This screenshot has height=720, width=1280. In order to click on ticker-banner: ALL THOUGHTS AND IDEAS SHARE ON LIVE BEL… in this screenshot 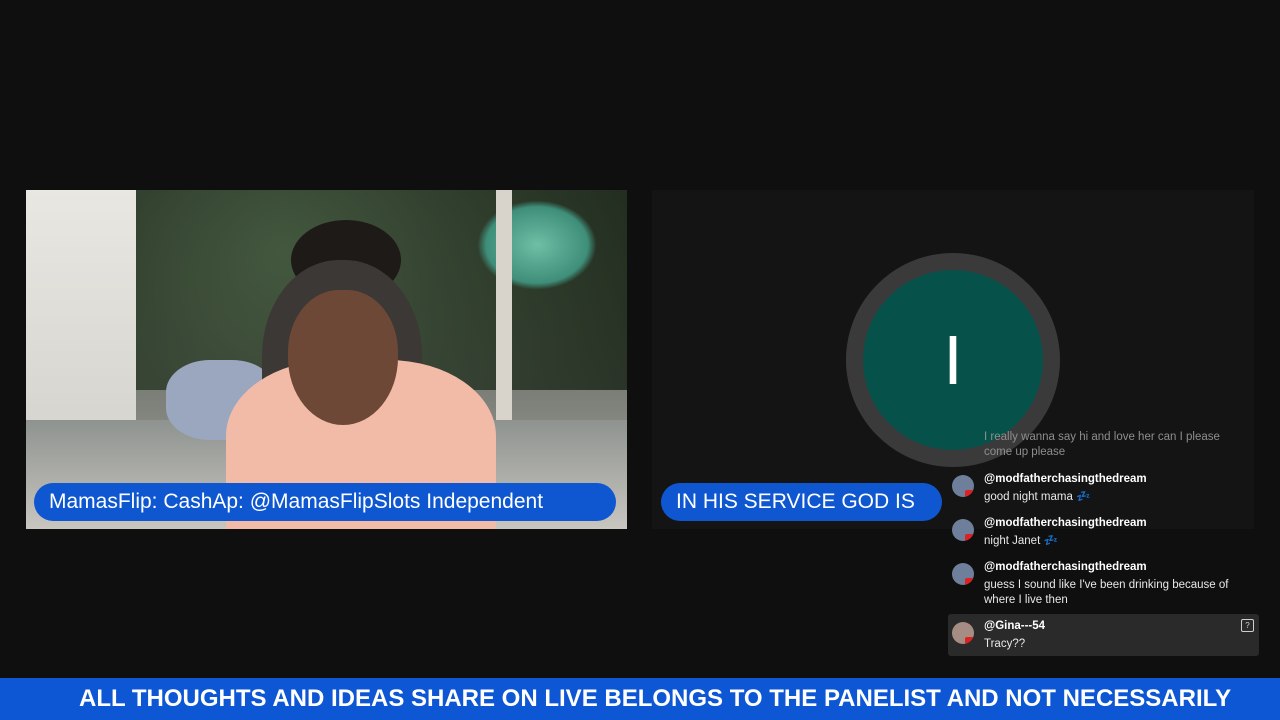, I will do `click(640, 699)`.